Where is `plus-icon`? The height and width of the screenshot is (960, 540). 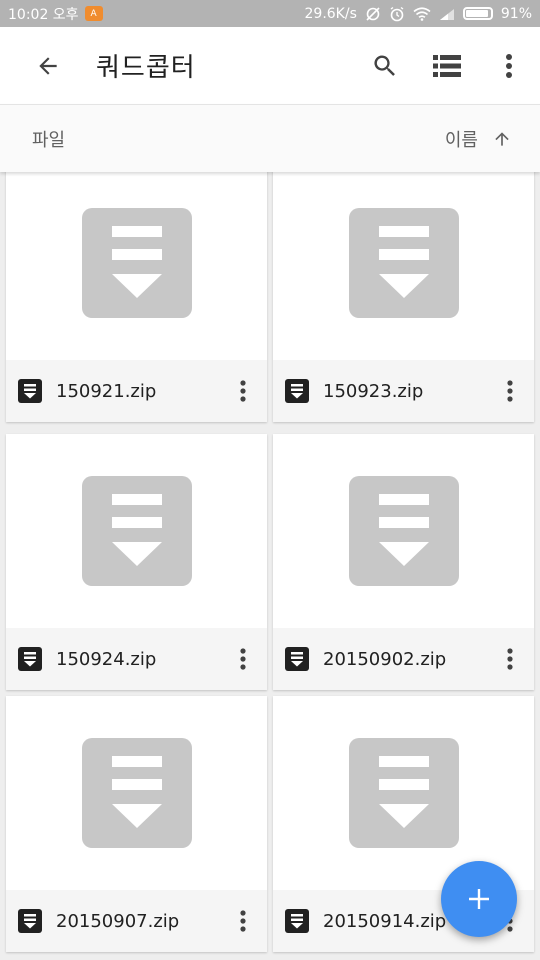 plus-icon is located at coordinates (479, 899).